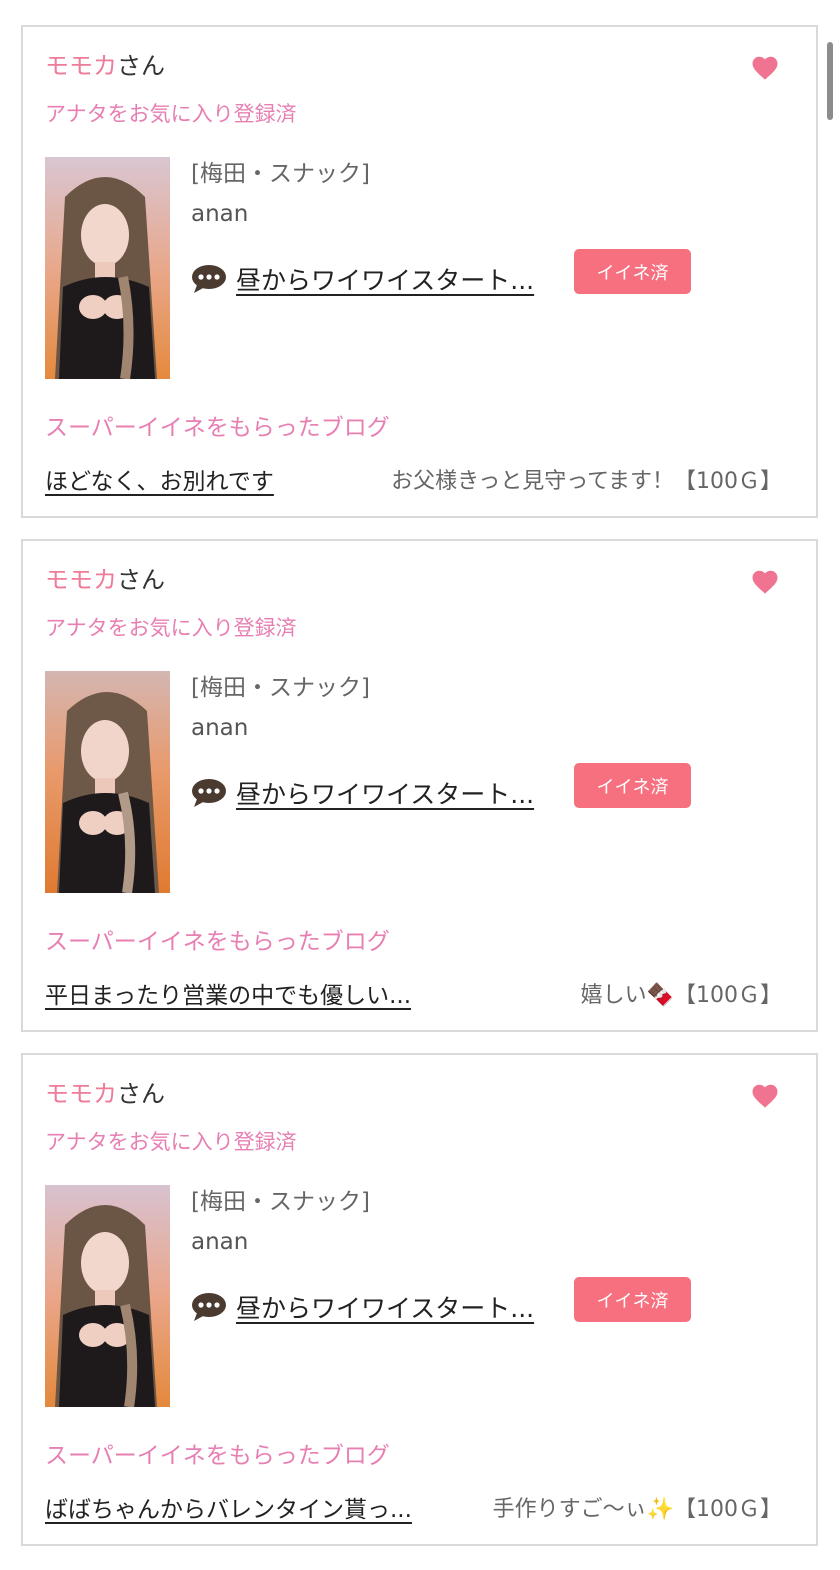  Describe the element at coordinates (586, 481) in the screenshot. I see `gift-comment: お父様きっと見守ってます！【100Ｇ】` at that location.